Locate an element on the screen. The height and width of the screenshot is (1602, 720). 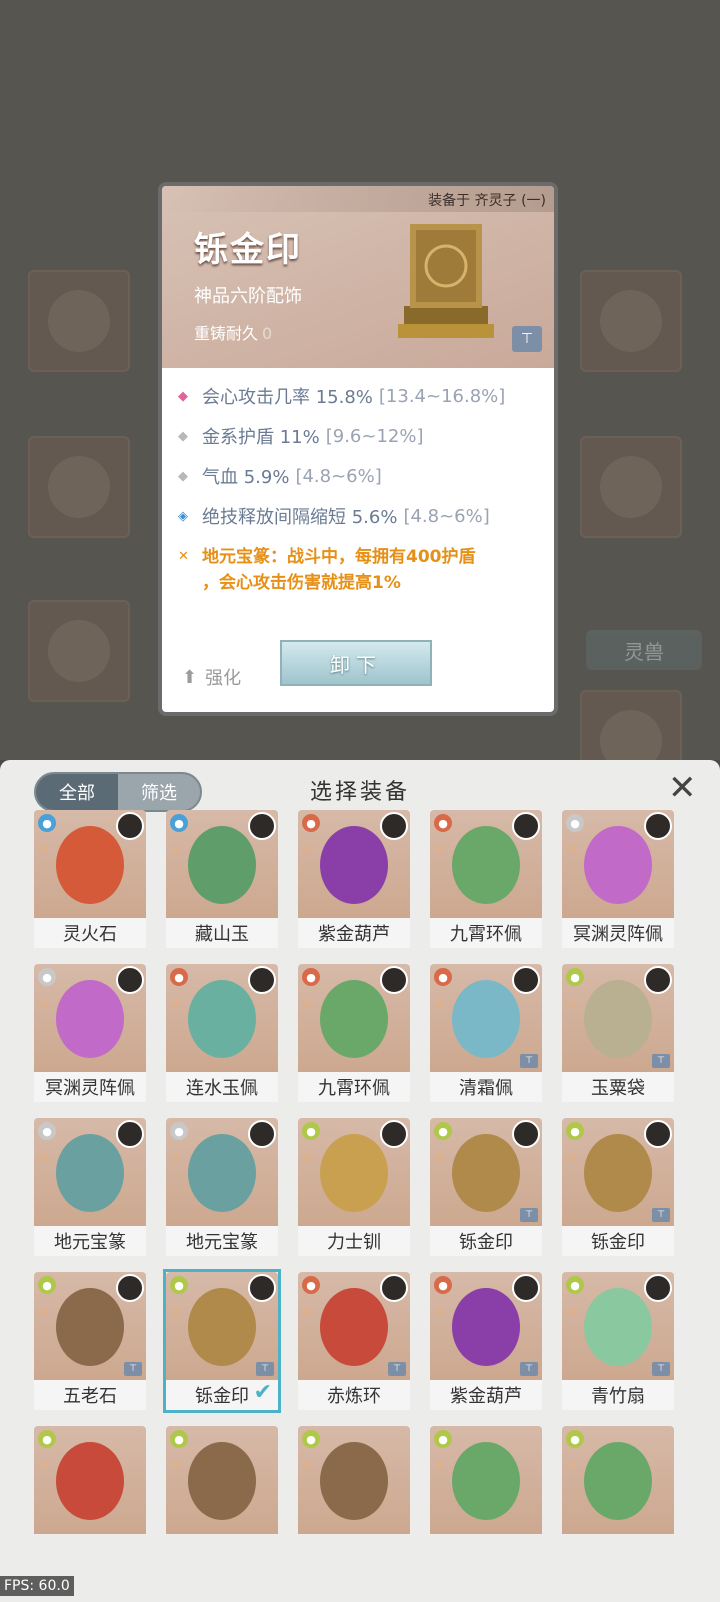
item-label: 赤炼环 is located at coordinates (354, 1395).